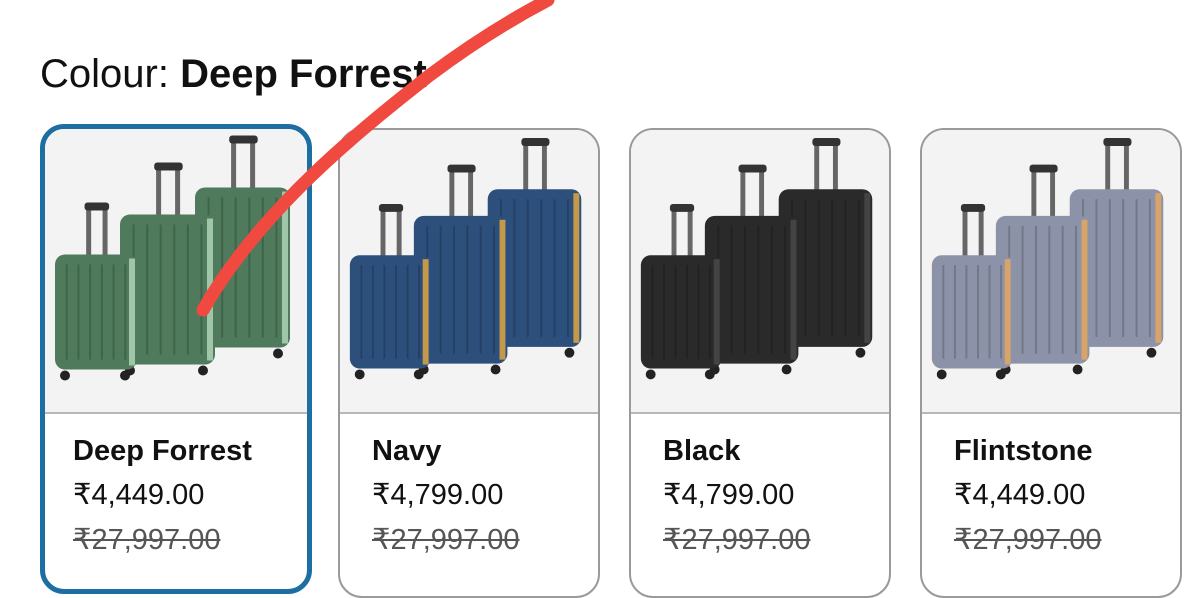 The width and height of the screenshot is (1200, 598). What do you see at coordinates (104, 74) in the screenshot?
I see `colour-label-prefix: Colour:` at bounding box center [104, 74].